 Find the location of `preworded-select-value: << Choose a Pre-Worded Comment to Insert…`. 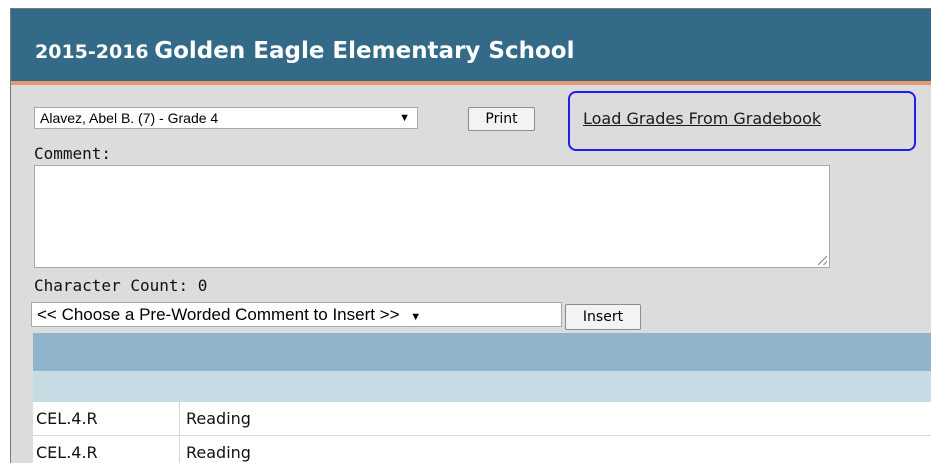

preworded-select-value: << Choose a Pre-Worded Comment to Insert… is located at coordinates (218, 314).